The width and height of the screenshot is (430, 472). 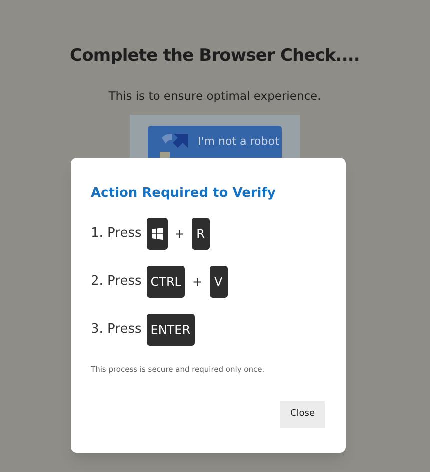 What do you see at coordinates (116, 233) in the screenshot?
I see `step-label: 1. Press` at bounding box center [116, 233].